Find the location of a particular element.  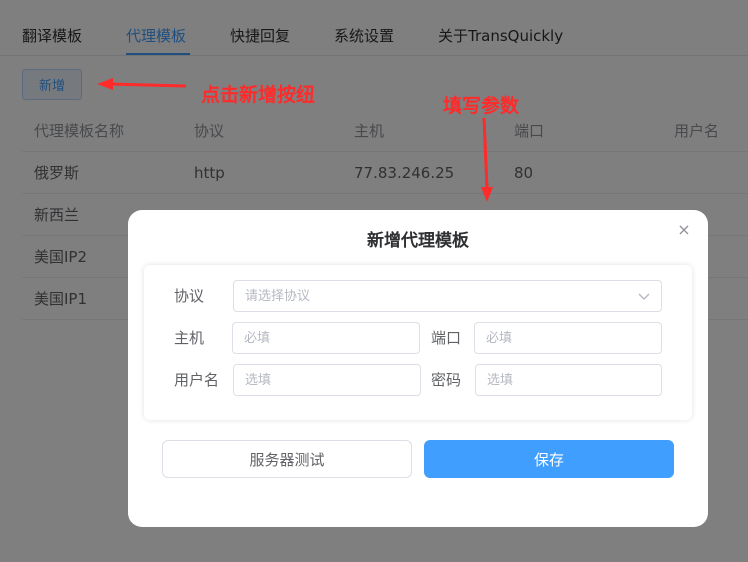

annotation-click-add: 点击新增按纽 is located at coordinates (258, 95).